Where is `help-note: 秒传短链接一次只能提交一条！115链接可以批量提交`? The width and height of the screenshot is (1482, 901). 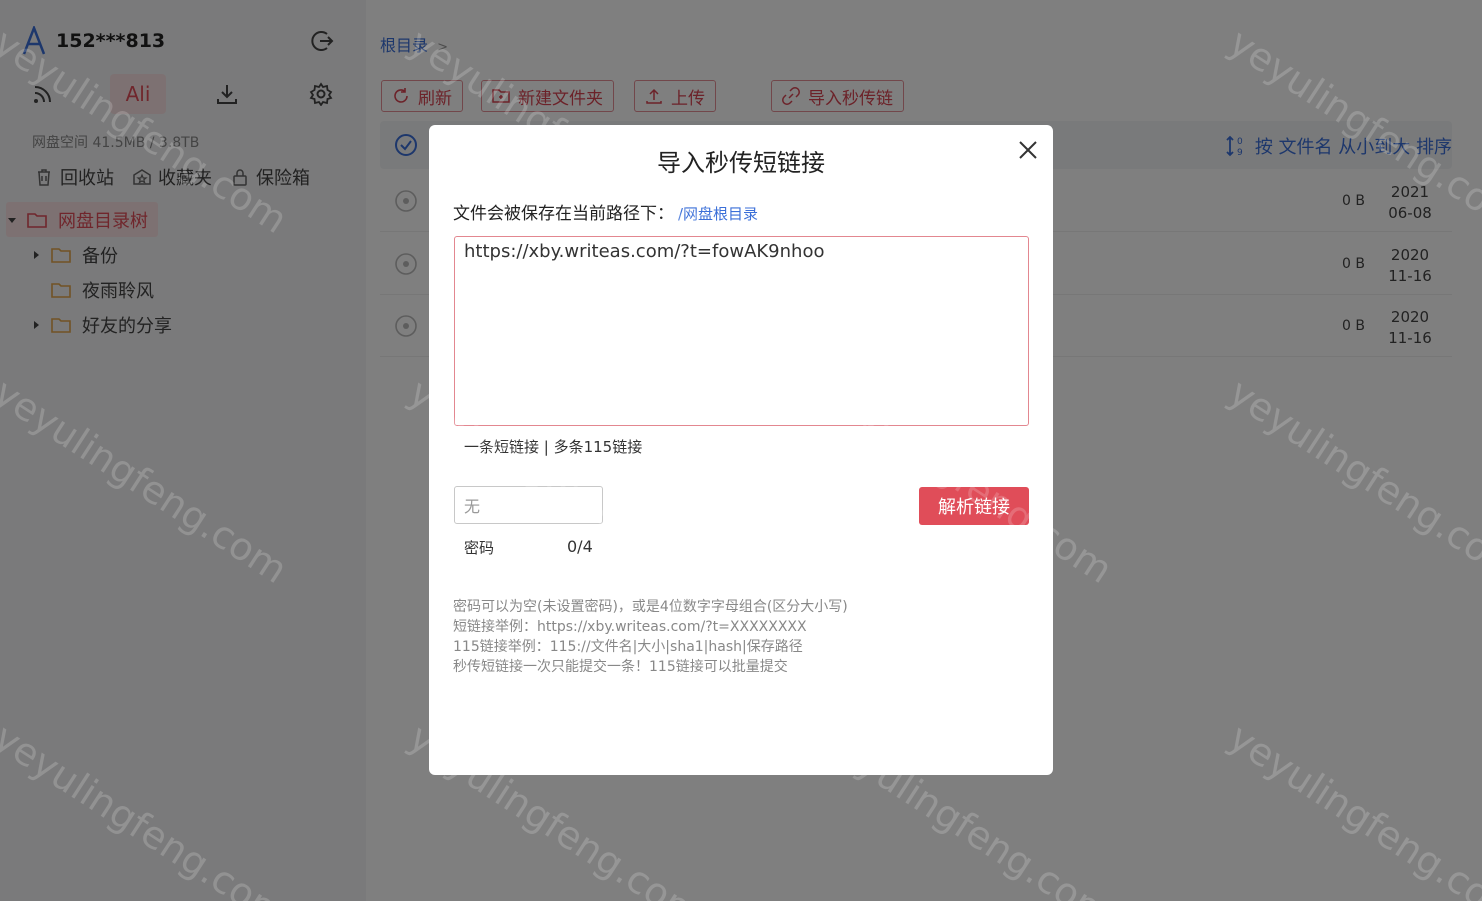 help-note: 秒传短链接一次只能提交一条！115链接可以批量提交 is located at coordinates (620, 667).